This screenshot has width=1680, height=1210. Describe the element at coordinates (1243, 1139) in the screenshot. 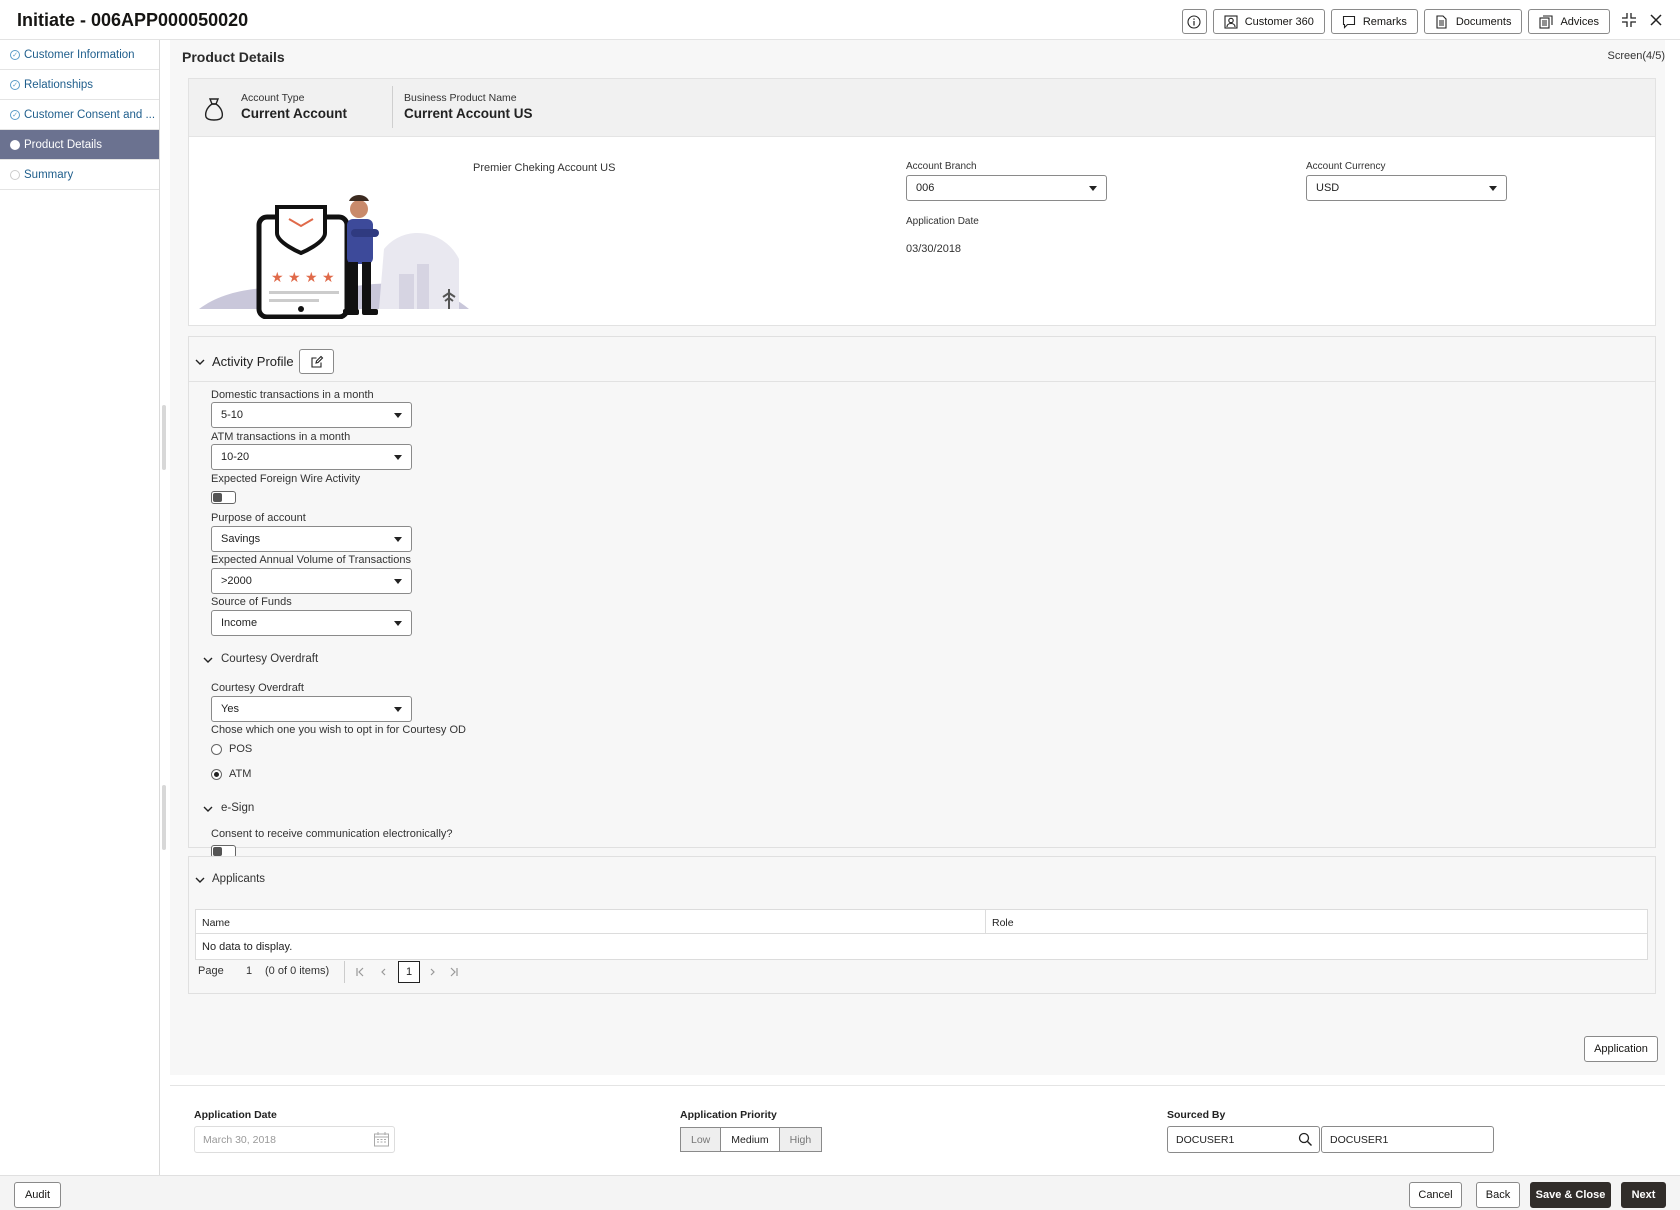

I see `sourced-by-input: DOCUSER1` at that location.